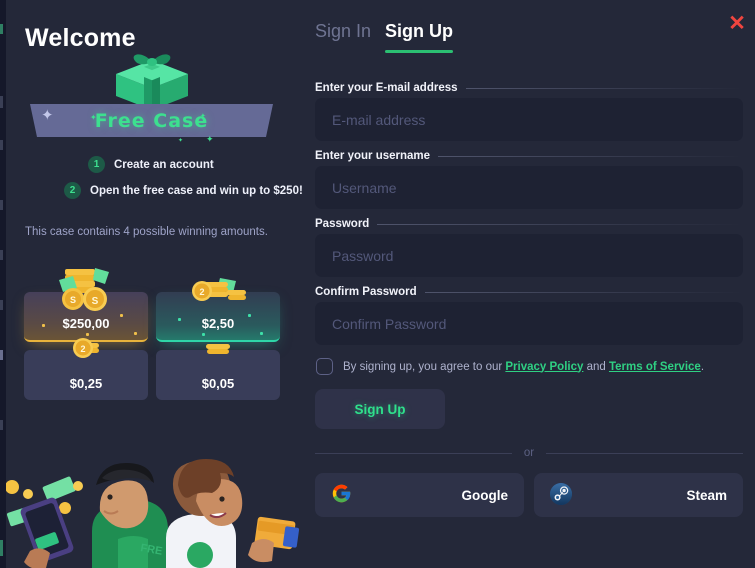  What do you see at coordinates (544, 367) in the screenshot?
I see `privacy-policy-link: Privacy Policy` at bounding box center [544, 367].